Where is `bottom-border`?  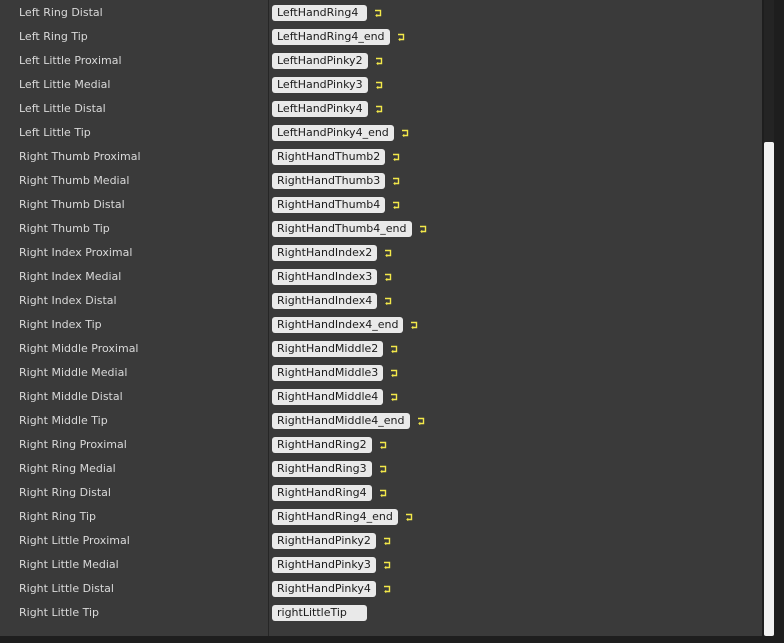
bottom-border is located at coordinates (392, 639).